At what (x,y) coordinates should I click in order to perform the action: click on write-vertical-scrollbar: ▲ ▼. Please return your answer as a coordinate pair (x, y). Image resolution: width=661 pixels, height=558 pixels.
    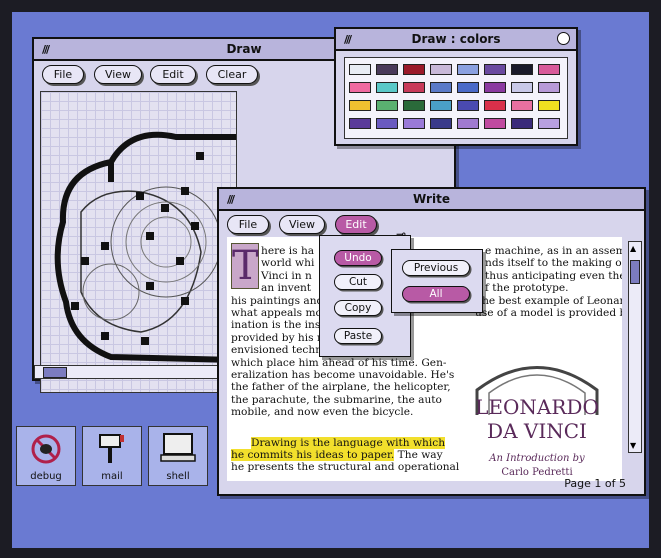
    Looking at the image, I should click on (635, 347).